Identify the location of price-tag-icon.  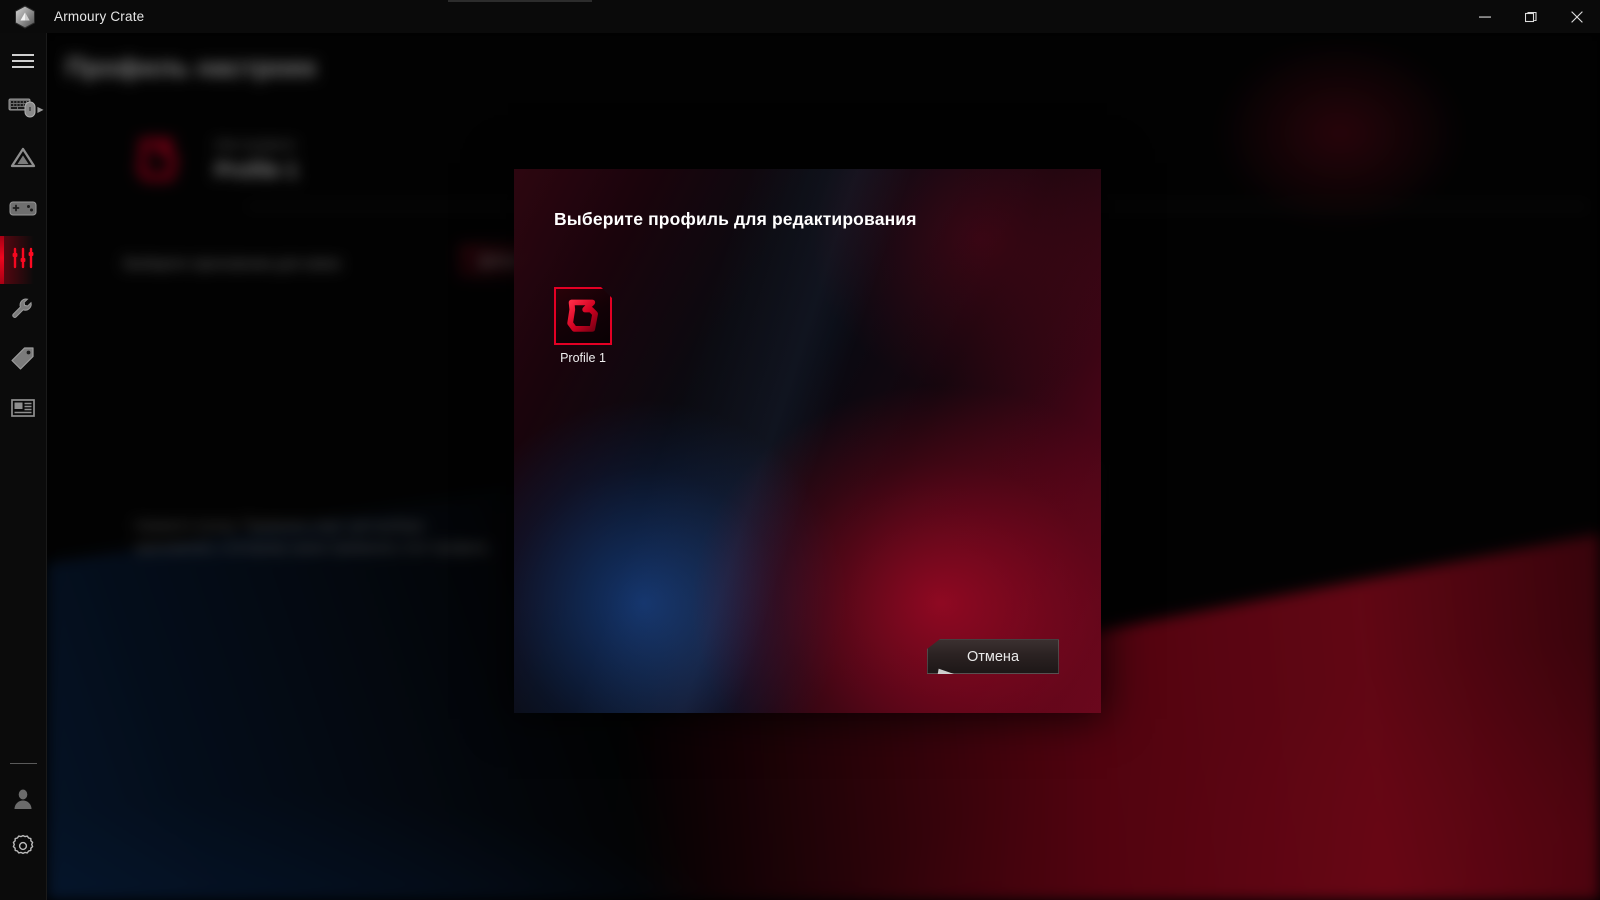
(23, 360).